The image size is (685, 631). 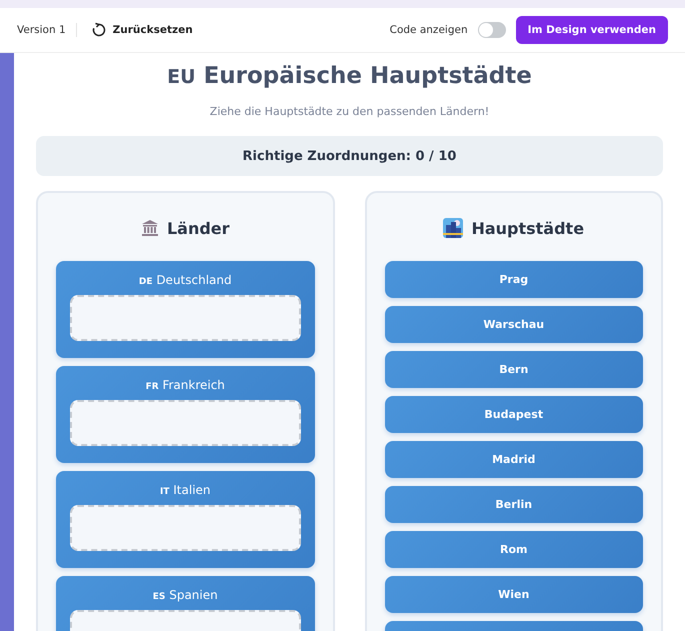 I want to click on city-button: Madrid, so click(x=513, y=459).